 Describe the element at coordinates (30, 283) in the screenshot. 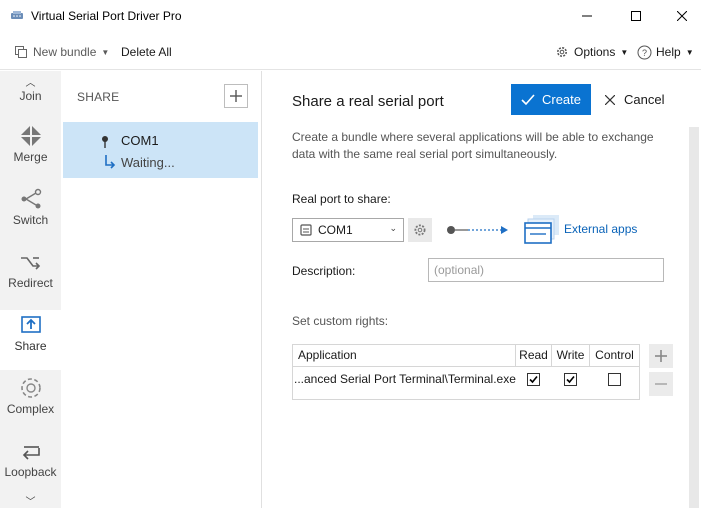

I see `sidebar-item-label: Redirect` at that location.